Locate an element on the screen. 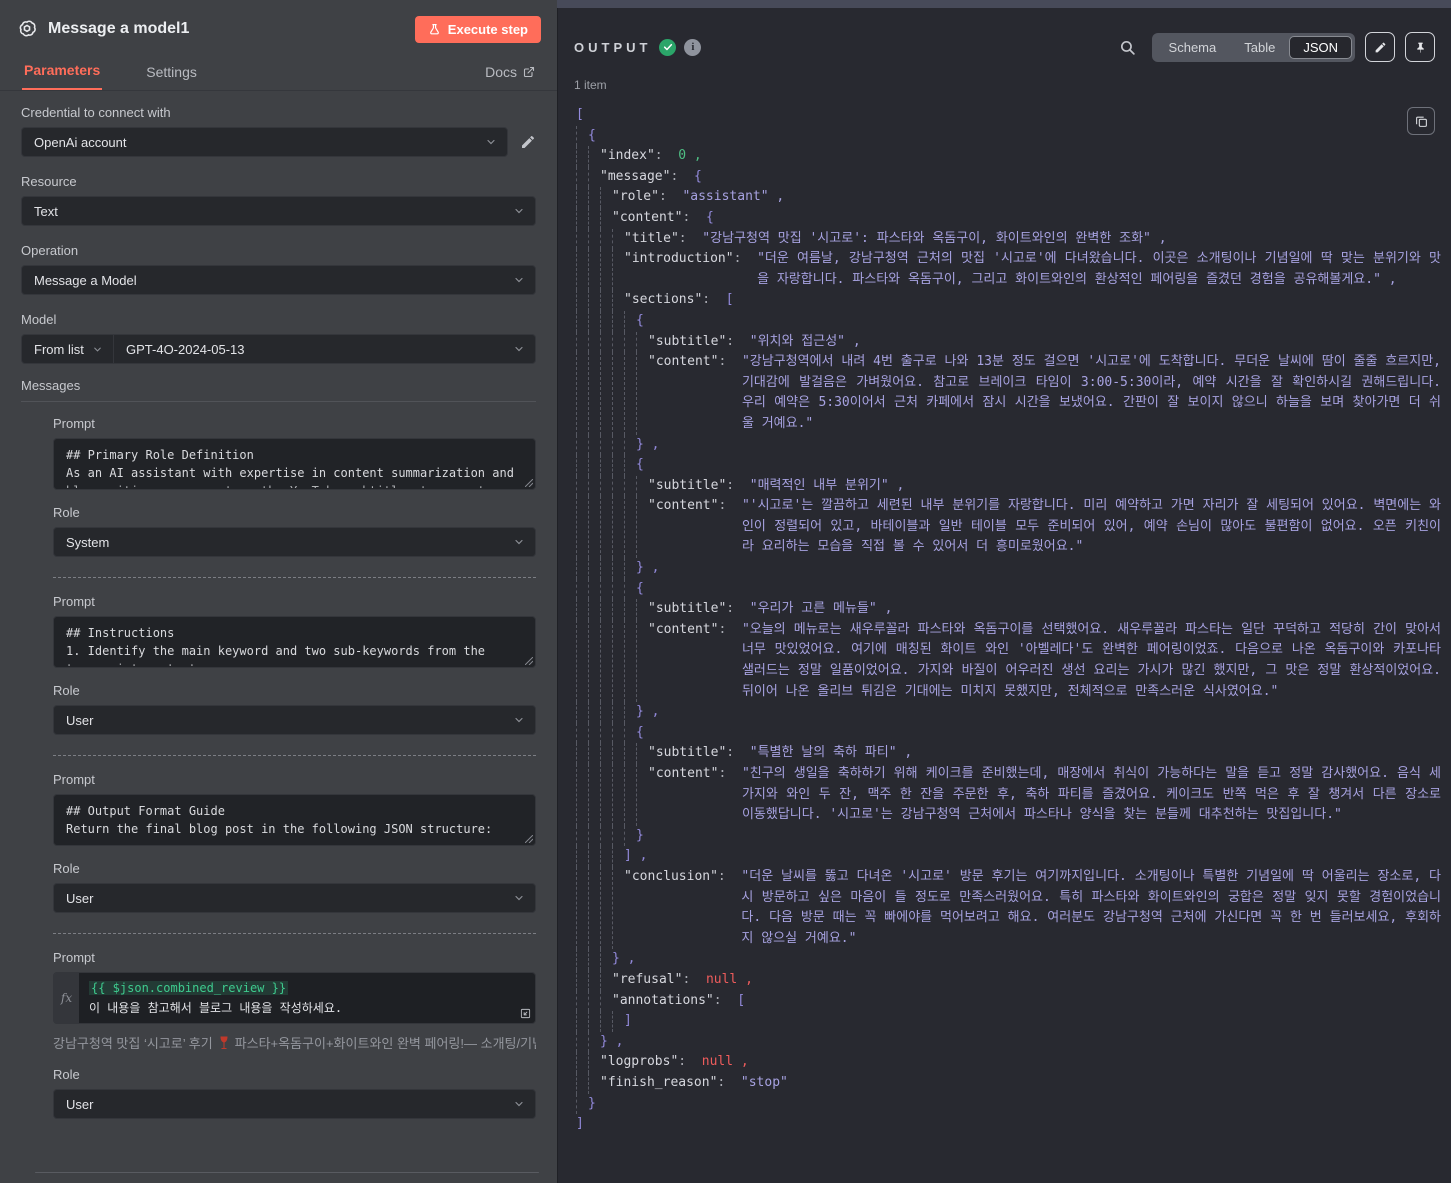 The image size is (1451, 1183). view-mode-switch: Schema Table JSON is located at coordinates (1253, 47).